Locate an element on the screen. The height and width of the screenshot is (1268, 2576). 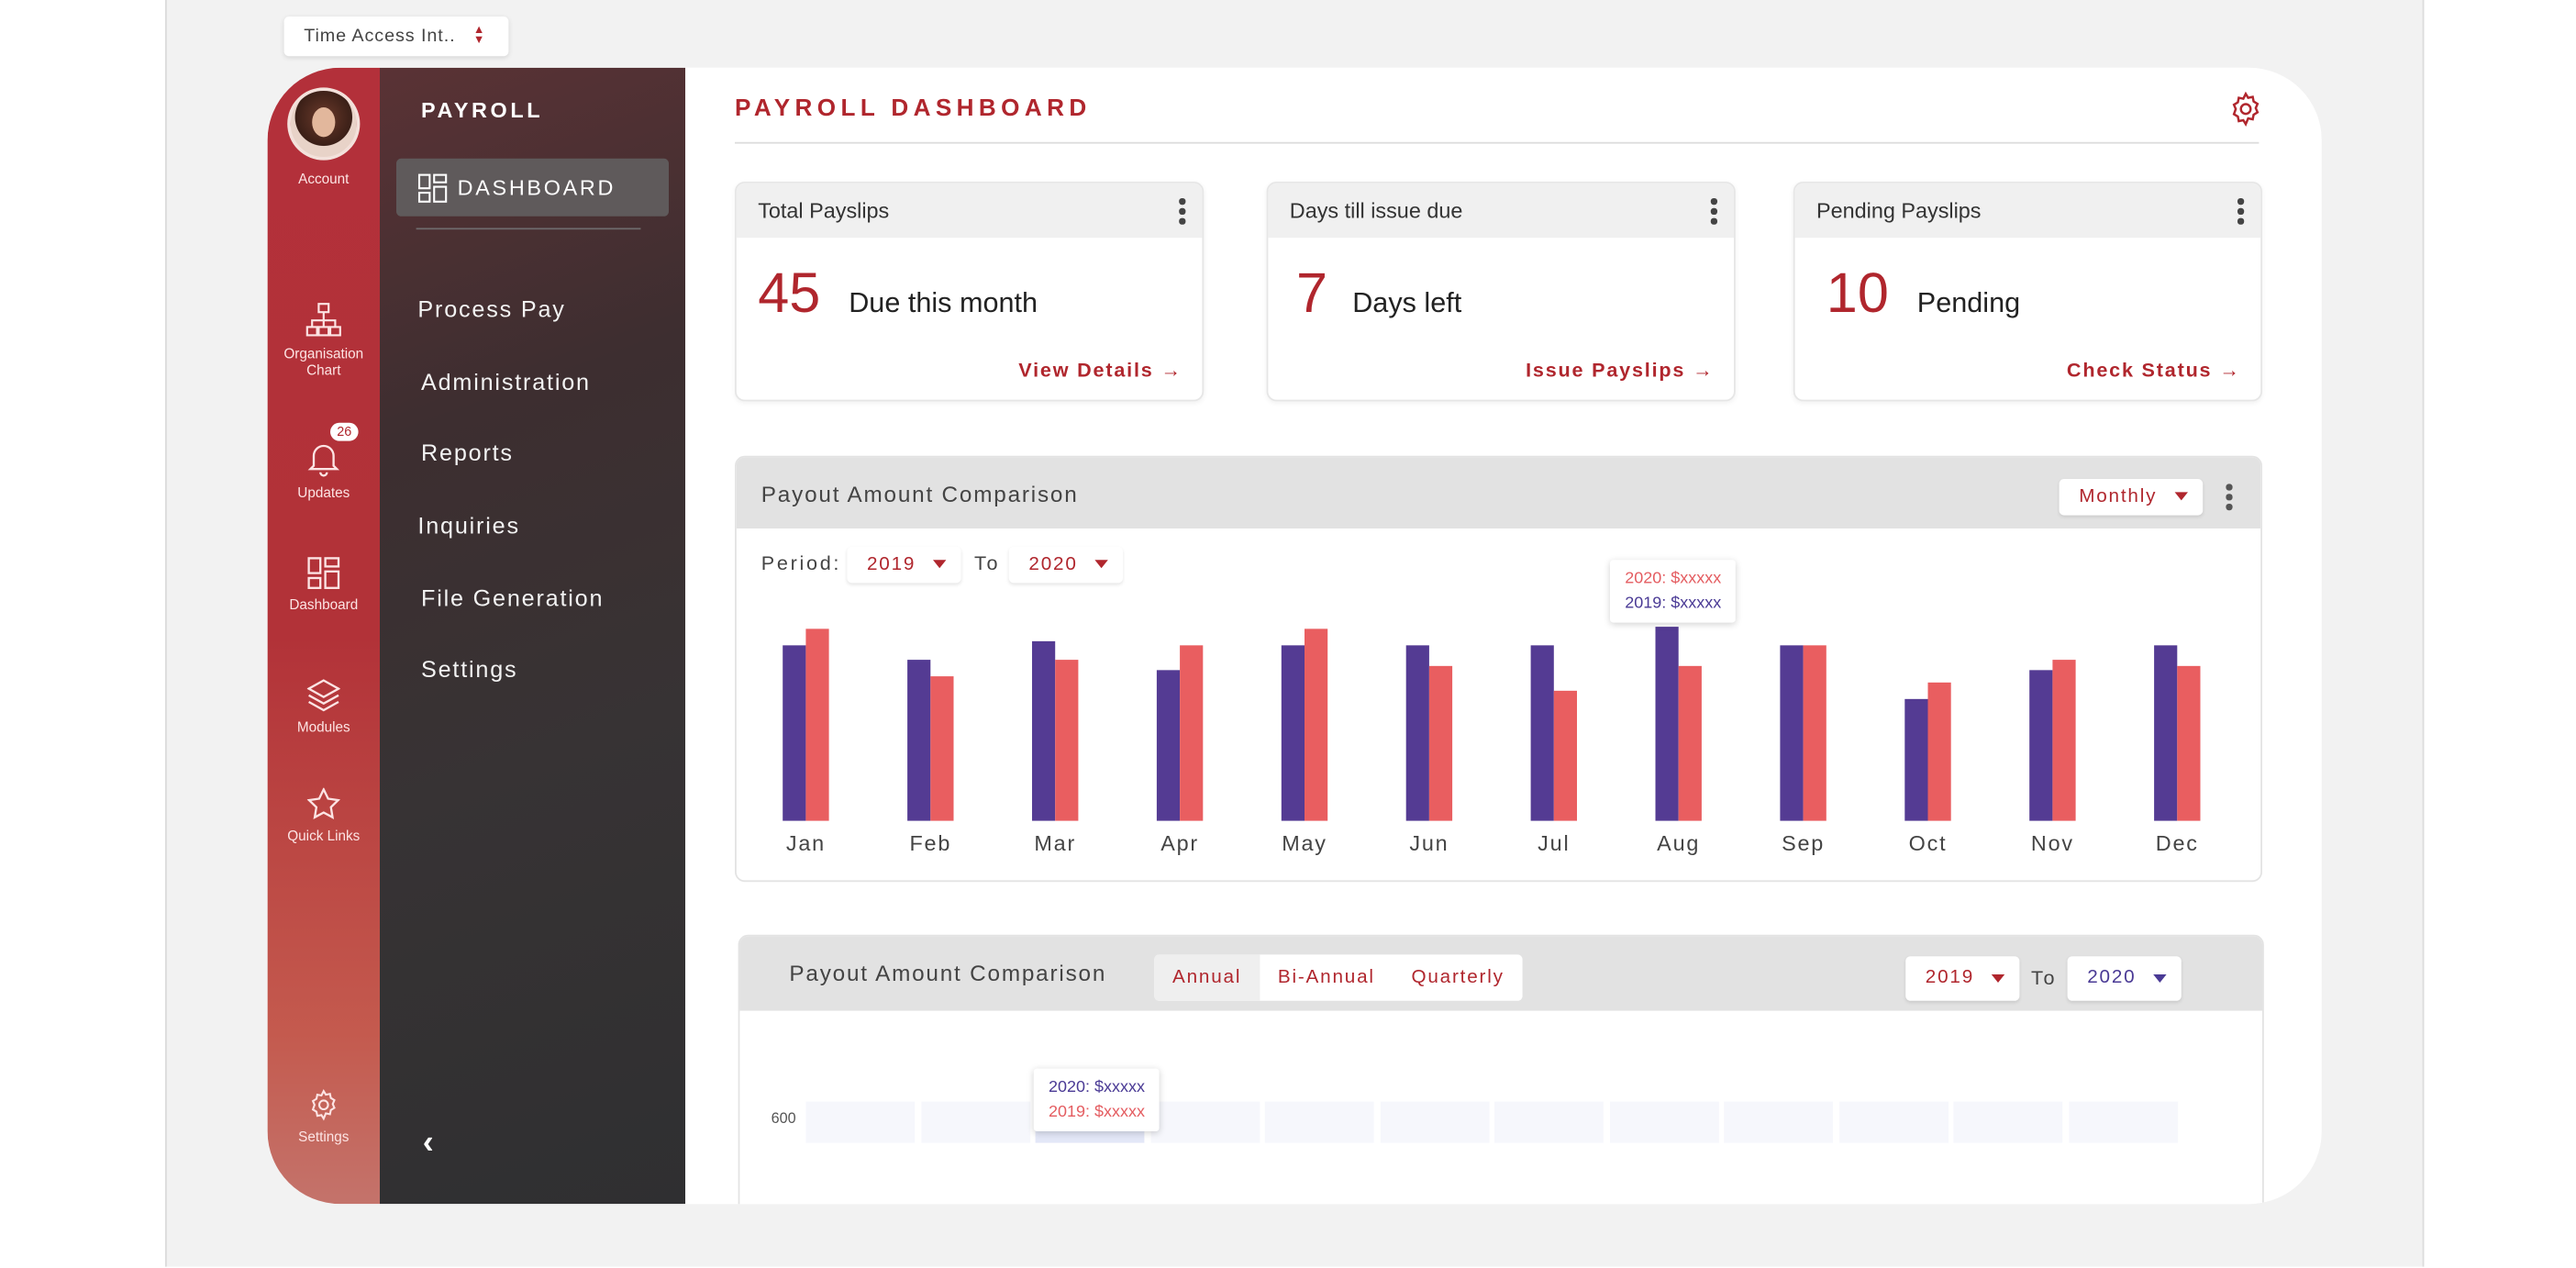
card-value: 10 is located at coordinates (1857, 294).